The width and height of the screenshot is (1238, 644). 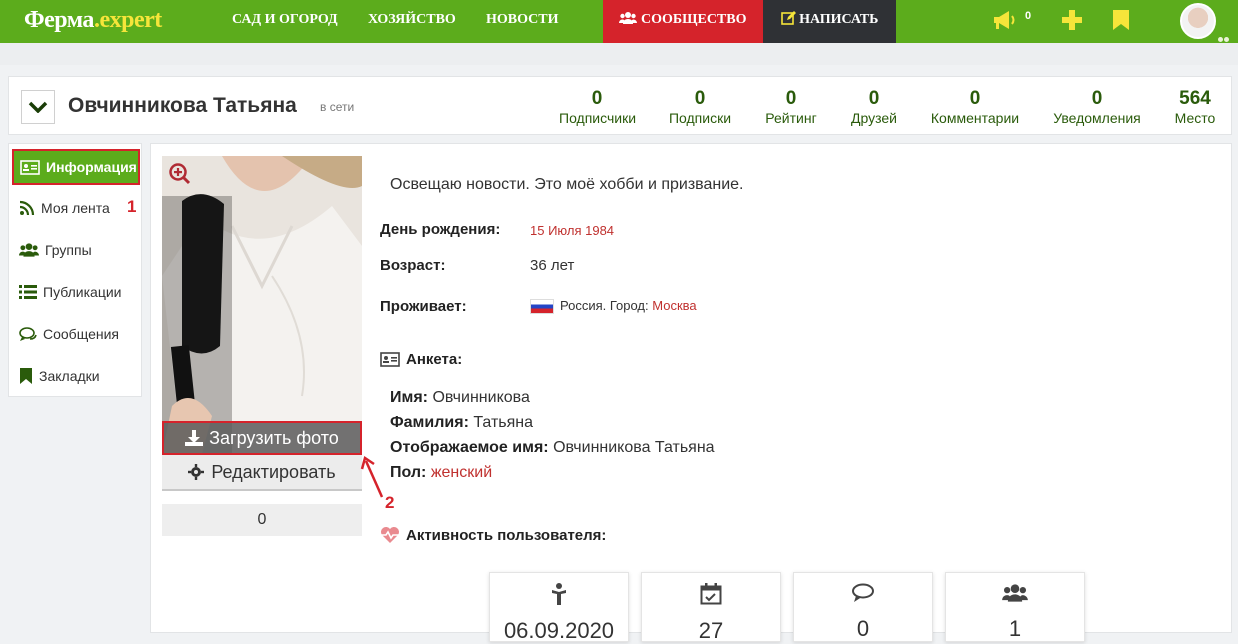 What do you see at coordinates (429, 422) in the screenshot?
I see `last-name-label: Фамилия:` at bounding box center [429, 422].